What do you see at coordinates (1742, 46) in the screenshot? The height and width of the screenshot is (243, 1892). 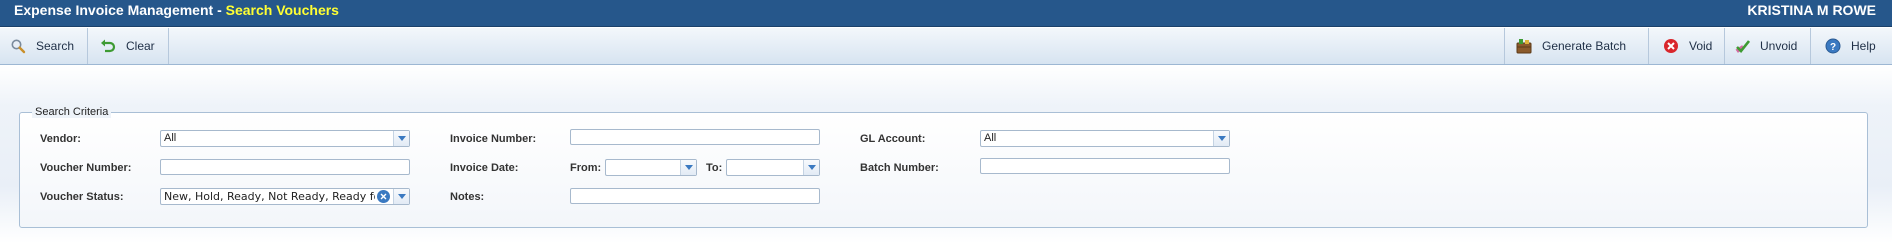 I see `unvoid-icon` at bounding box center [1742, 46].